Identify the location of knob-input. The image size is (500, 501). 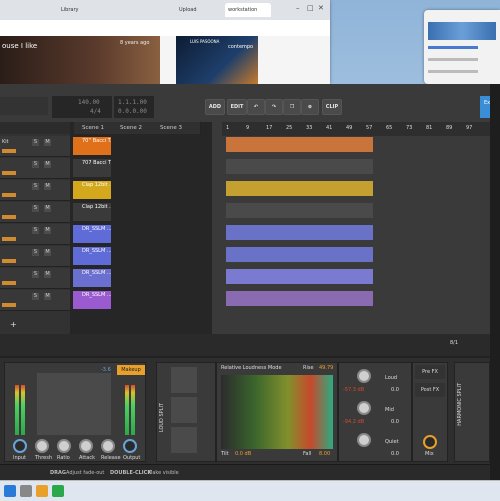
(20, 446).